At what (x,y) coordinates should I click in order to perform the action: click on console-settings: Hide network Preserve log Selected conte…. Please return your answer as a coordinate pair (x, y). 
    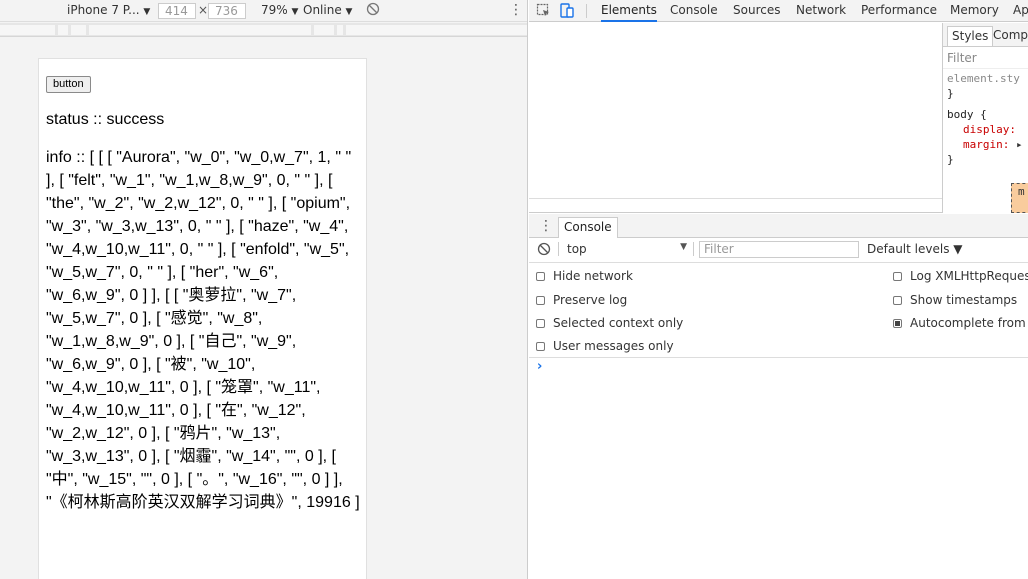
    Looking at the image, I should click on (778, 310).